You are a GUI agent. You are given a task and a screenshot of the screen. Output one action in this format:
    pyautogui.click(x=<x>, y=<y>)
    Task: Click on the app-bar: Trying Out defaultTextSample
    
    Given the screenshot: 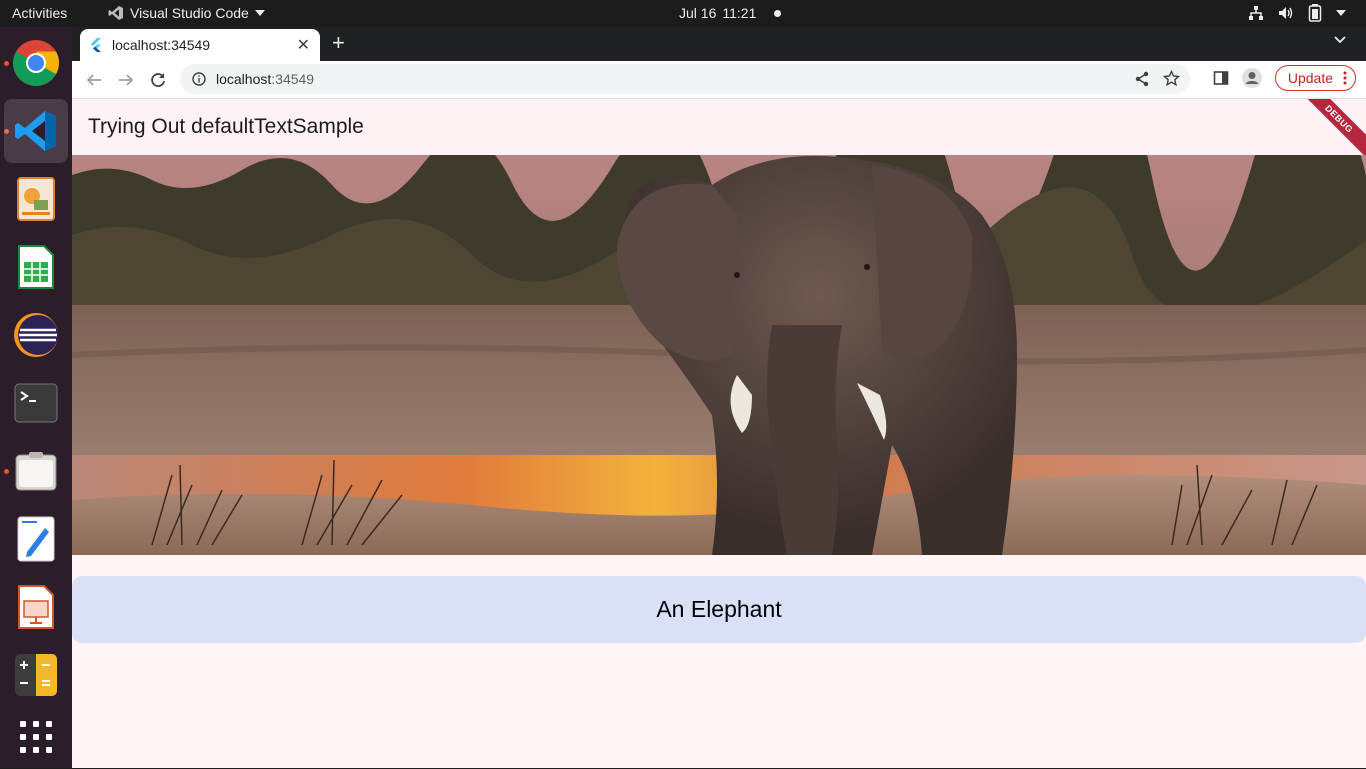 What is the action you would take?
    pyautogui.click(x=719, y=127)
    